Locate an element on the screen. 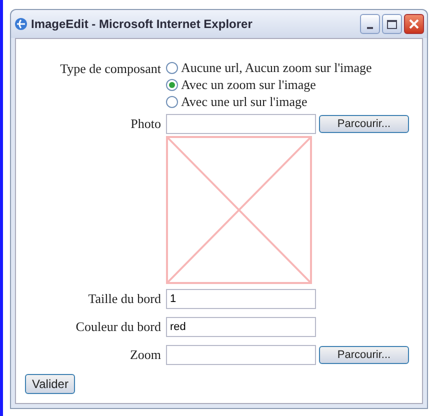 The height and width of the screenshot is (416, 431). maximize-button is located at coordinates (392, 24).